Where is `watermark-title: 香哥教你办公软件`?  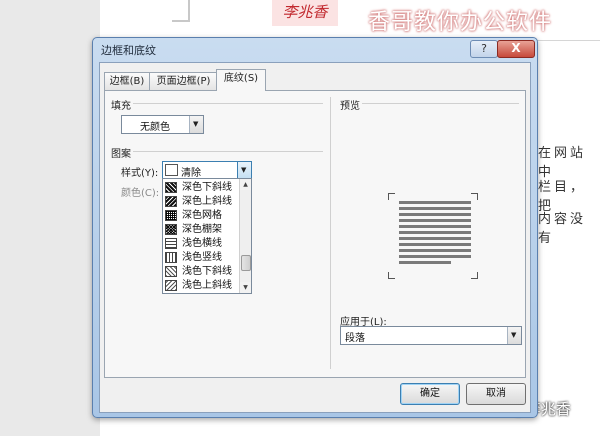 watermark-title: 香哥教你办公软件 is located at coordinates (460, 22).